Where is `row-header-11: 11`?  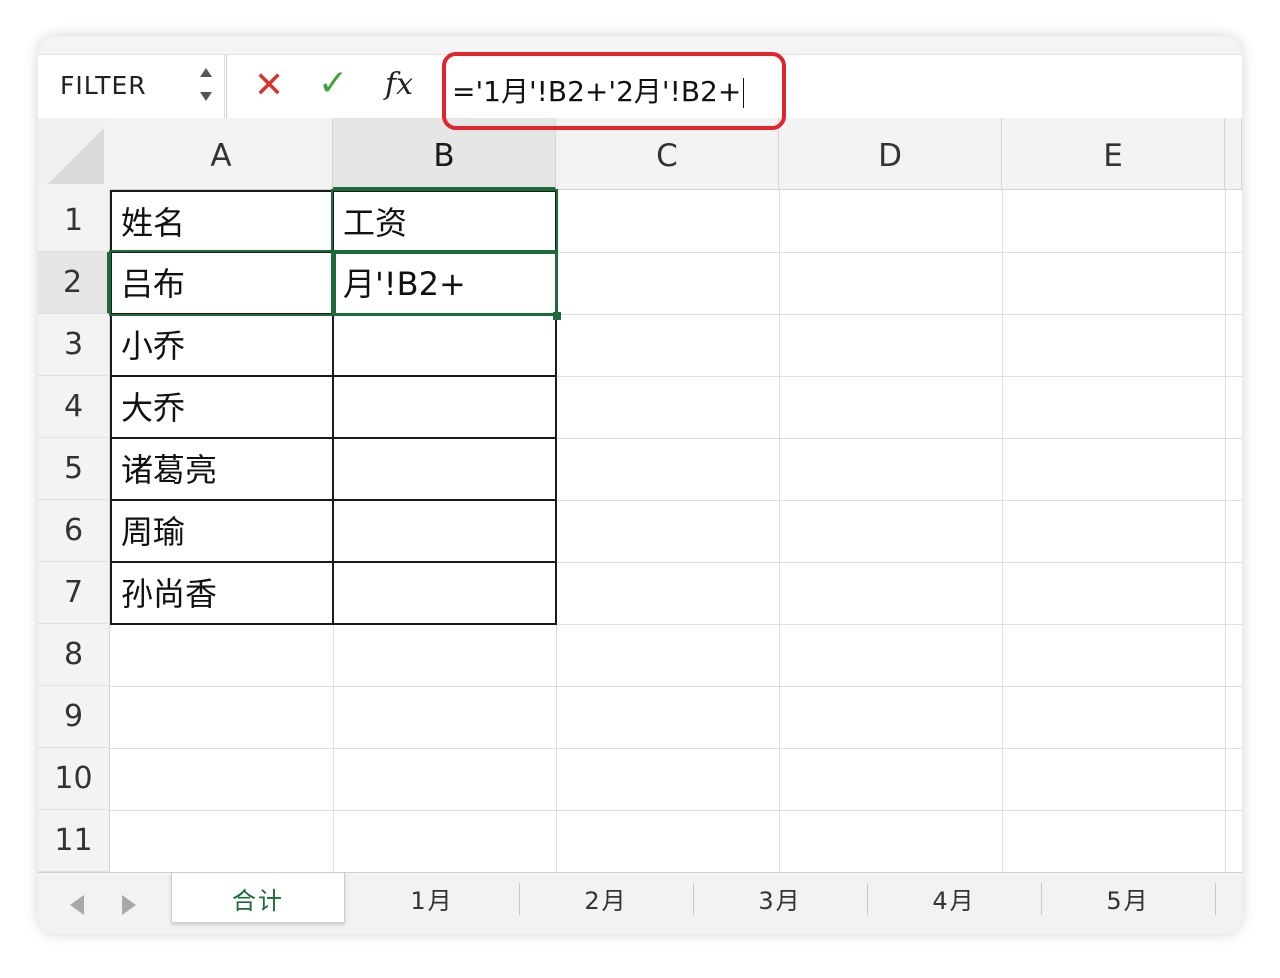 row-header-11: 11 is located at coordinates (74, 841).